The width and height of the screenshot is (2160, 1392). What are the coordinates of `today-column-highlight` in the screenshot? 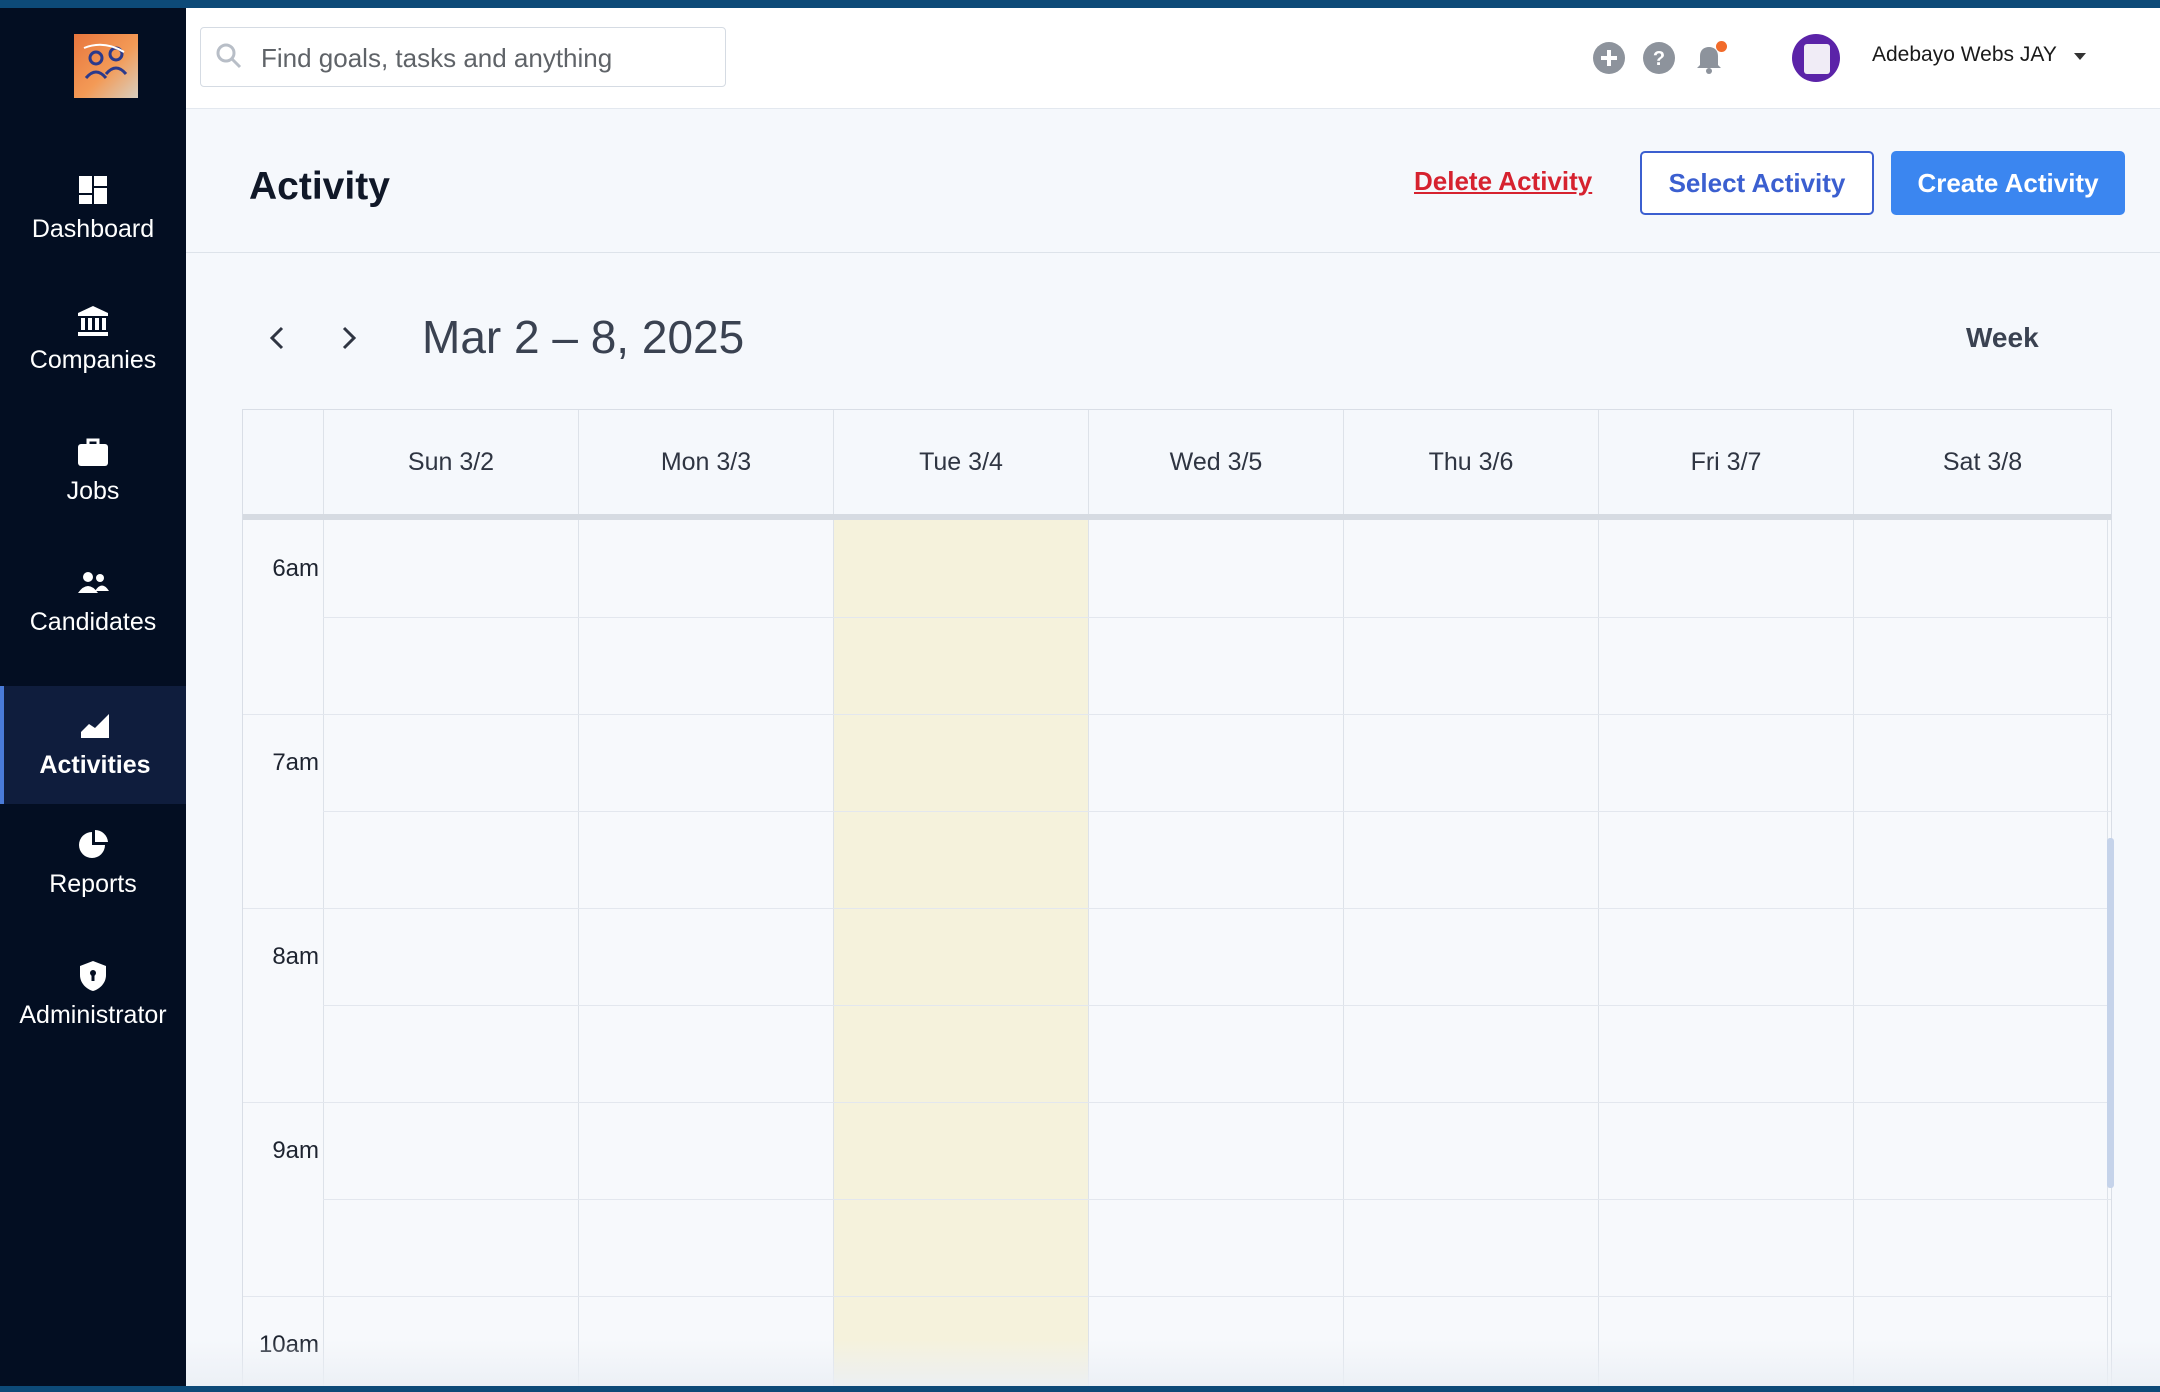 It's located at (961, 953).